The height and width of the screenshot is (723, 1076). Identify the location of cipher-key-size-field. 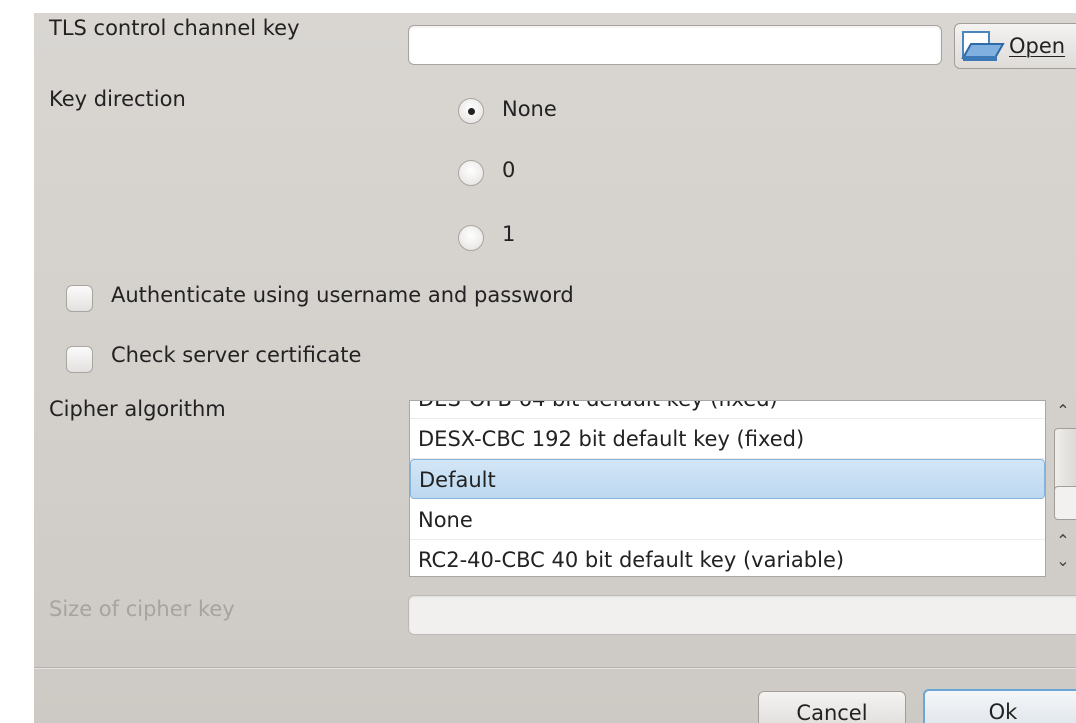
(742, 615).